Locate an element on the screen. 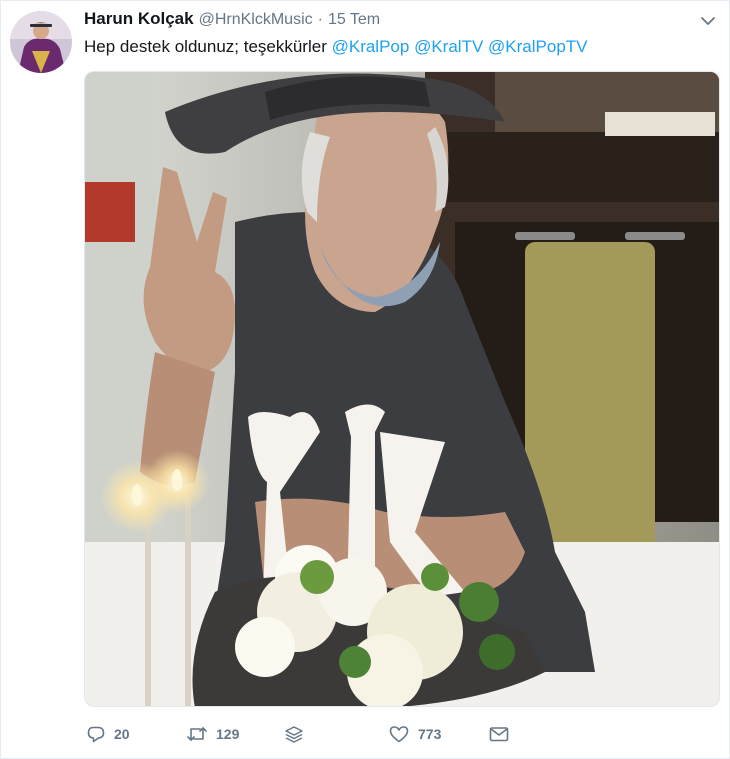 The height and width of the screenshot is (759, 730). reply-button: 20 is located at coordinates (108, 734).